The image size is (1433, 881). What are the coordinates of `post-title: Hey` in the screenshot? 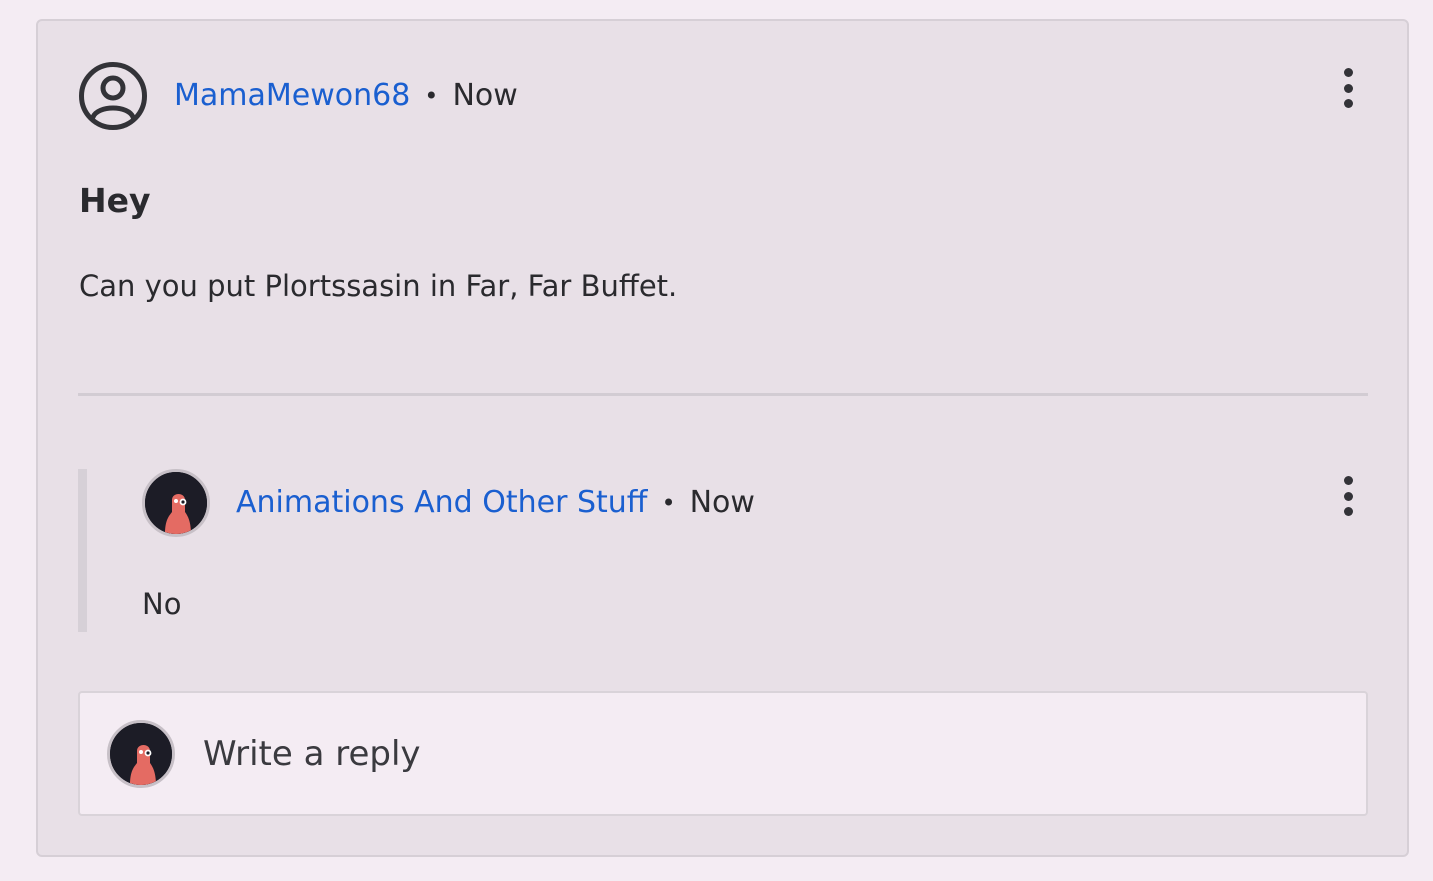 It's located at (115, 200).